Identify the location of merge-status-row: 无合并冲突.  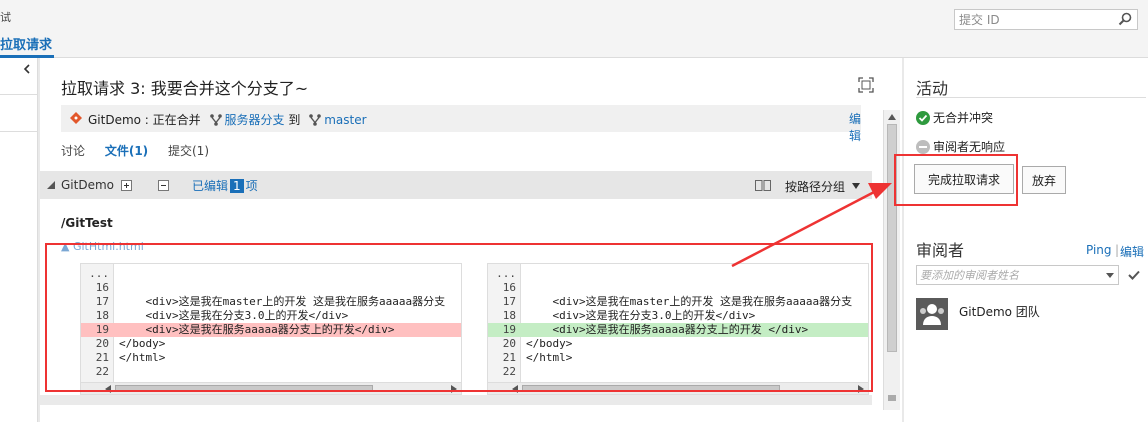
(954, 117).